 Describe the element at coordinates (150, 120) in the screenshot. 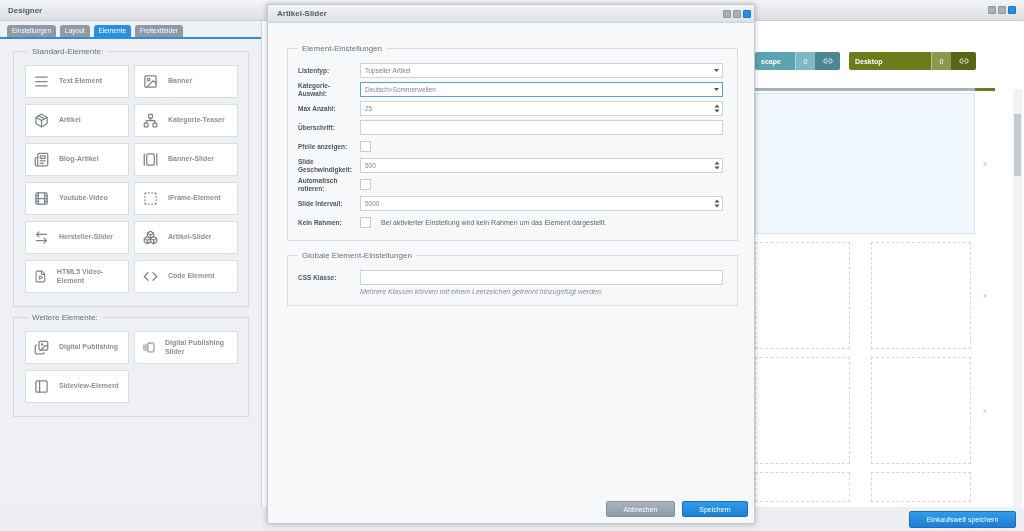

I see `hierarchy-icon` at that location.